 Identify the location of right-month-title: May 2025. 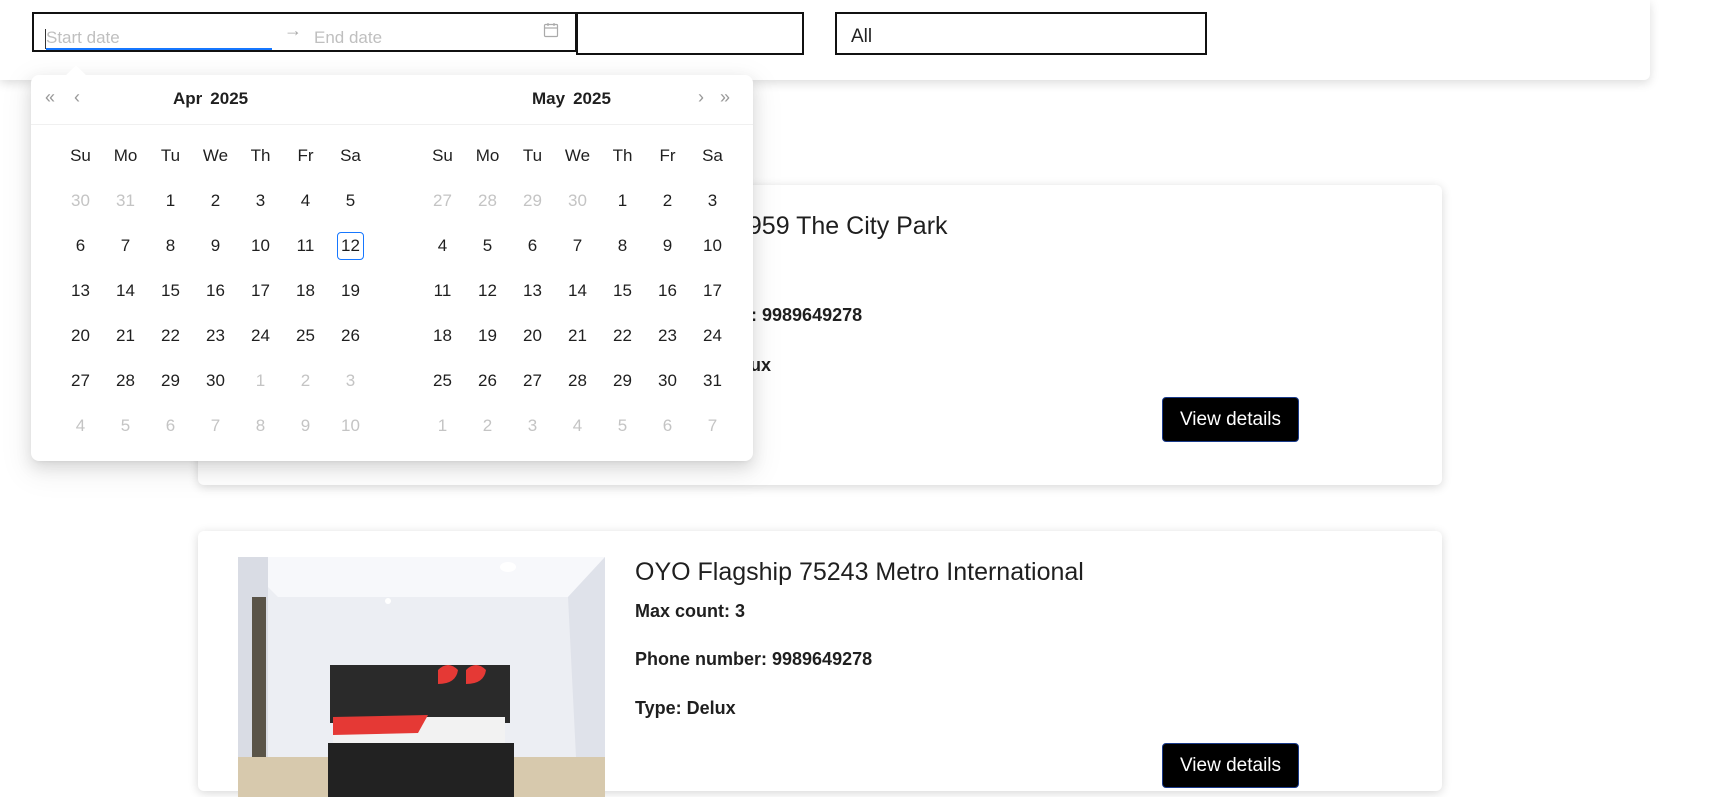
(575, 99).